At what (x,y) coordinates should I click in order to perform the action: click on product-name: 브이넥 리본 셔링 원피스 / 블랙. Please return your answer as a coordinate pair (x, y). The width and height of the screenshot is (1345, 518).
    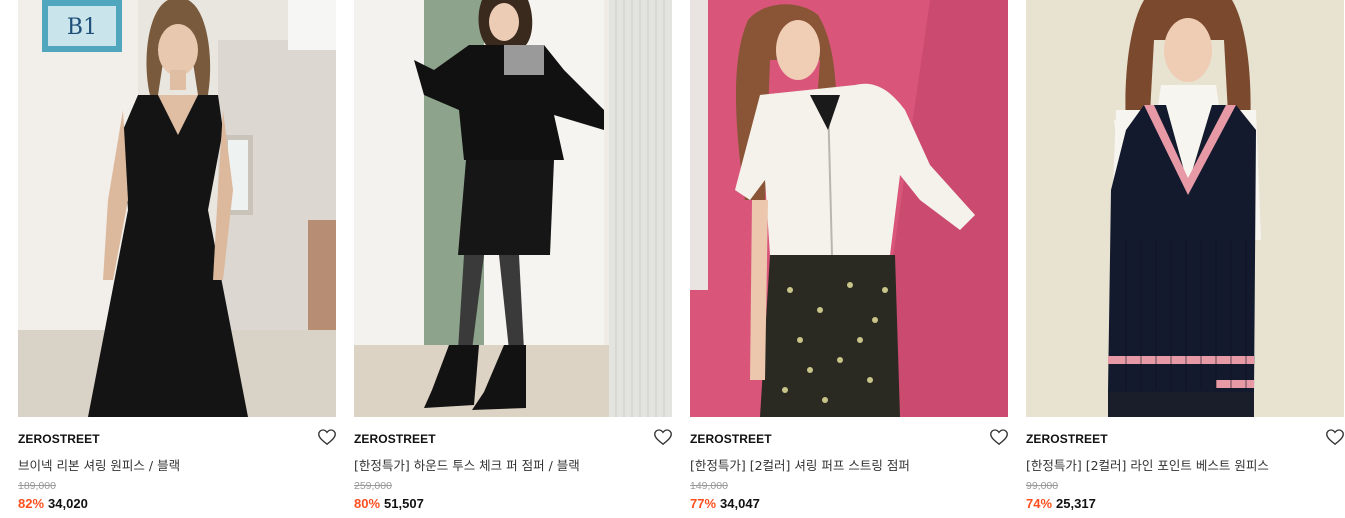
    Looking at the image, I should click on (99, 464).